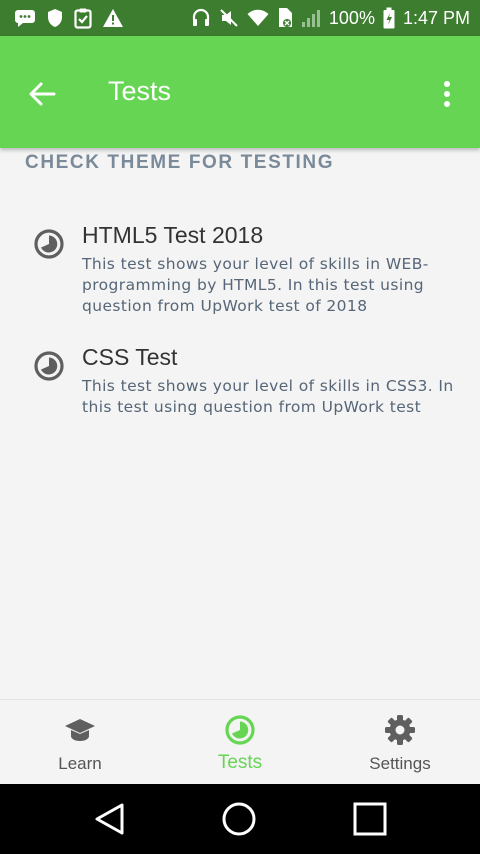  What do you see at coordinates (240, 762) in the screenshot?
I see `nav-label: Tests` at bounding box center [240, 762].